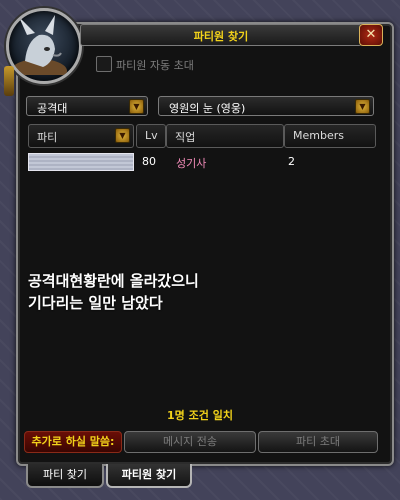  What do you see at coordinates (113, 281) in the screenshot?
I see `chat-overlay-line-1: 공격대현황란에 올라갔으니` at bounding box center [113, 281].